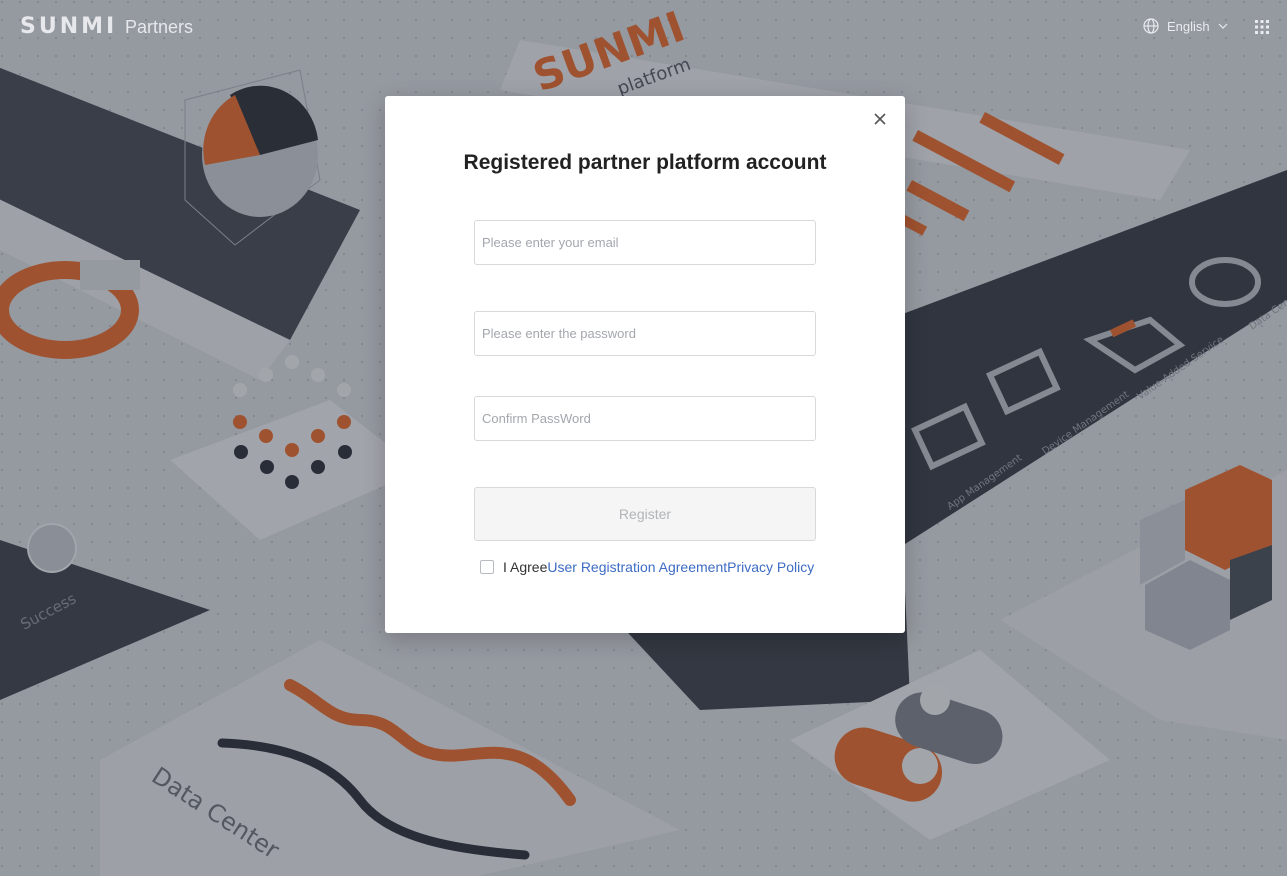 This screenshot has width=1287, height=876. Describe the element at coordinates (159, 27) in the screenshot. I see `partners-label: Partners` at that location.